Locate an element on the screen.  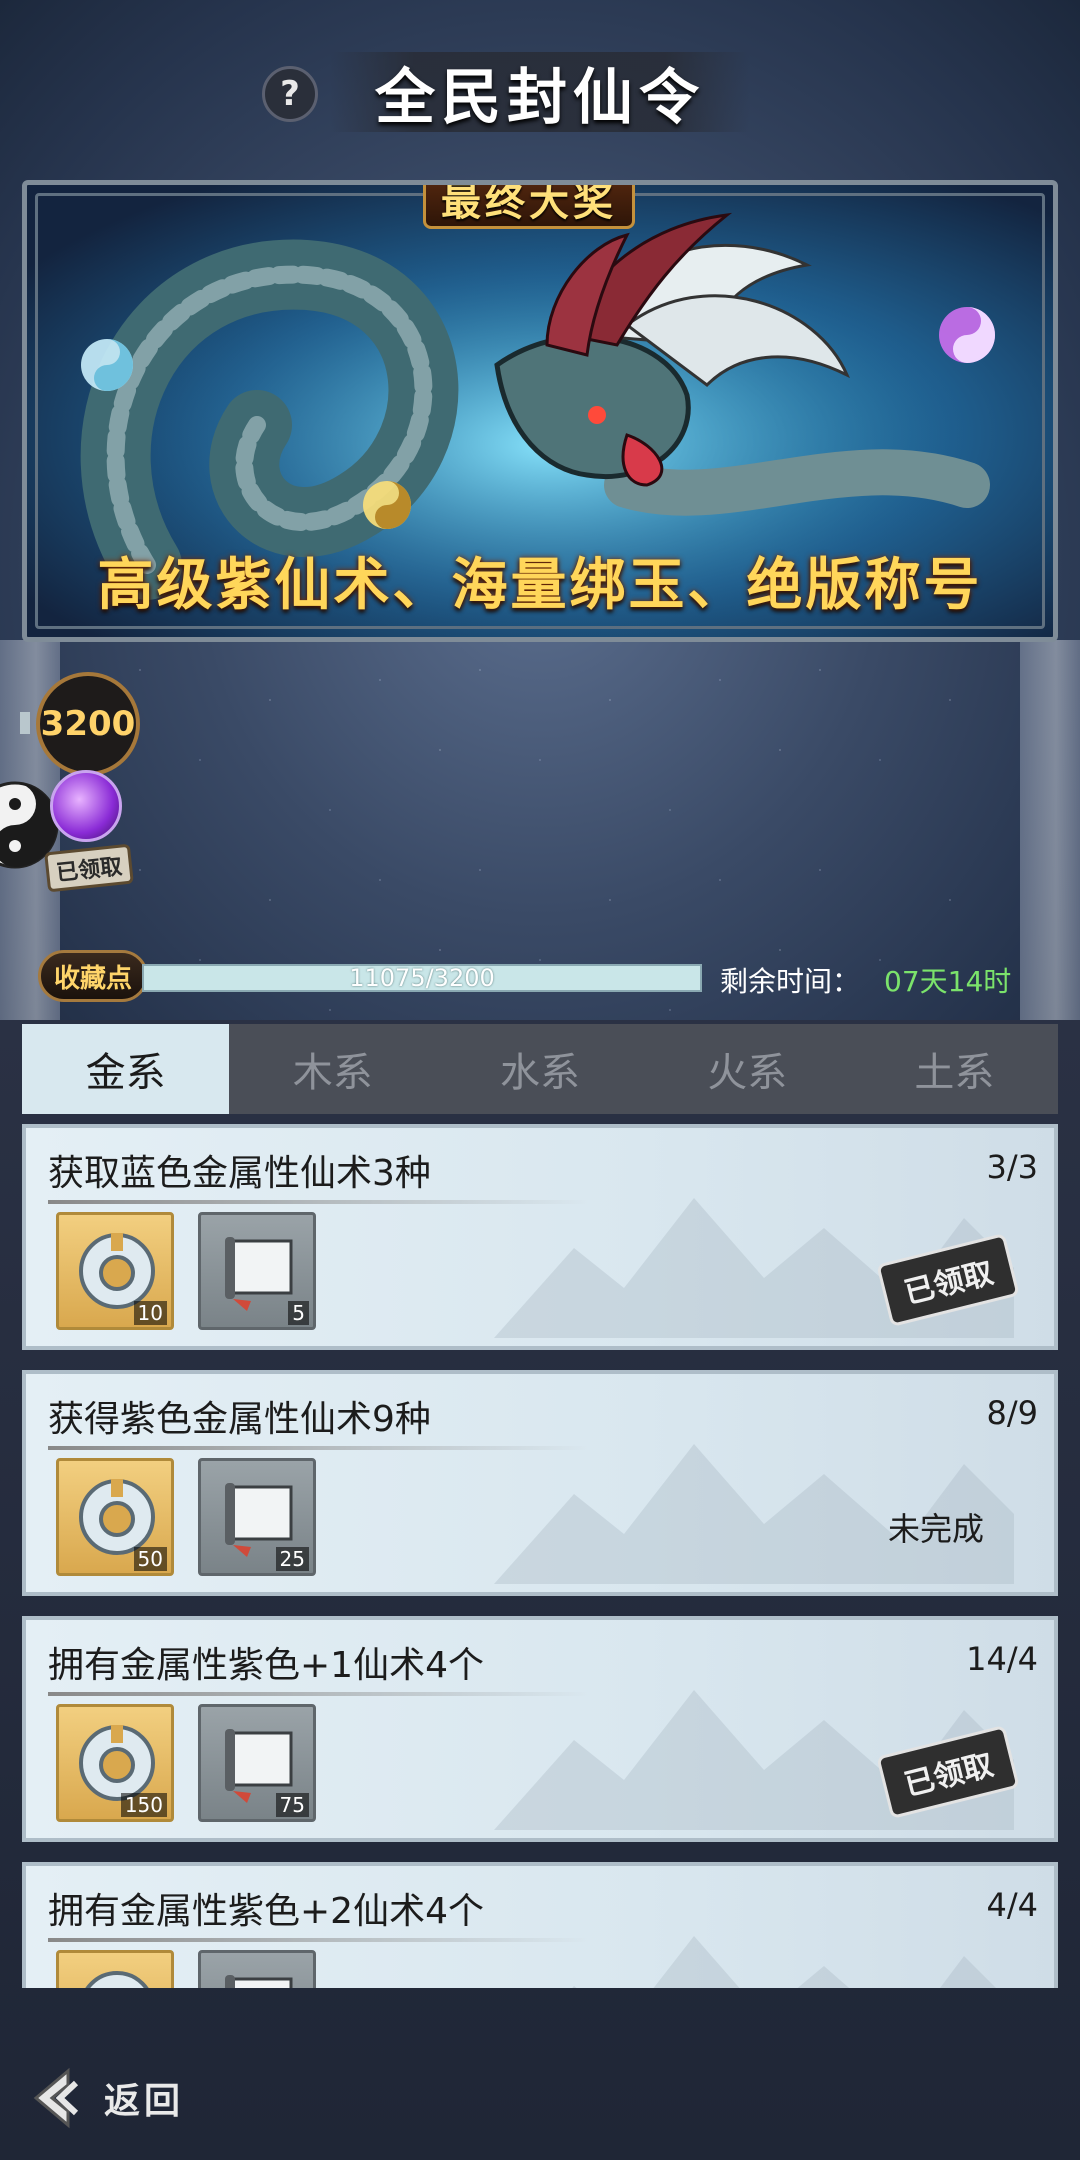
element-tabs: 金系 木系 水系 火系 土系 is located at coordinates (540, 1069).